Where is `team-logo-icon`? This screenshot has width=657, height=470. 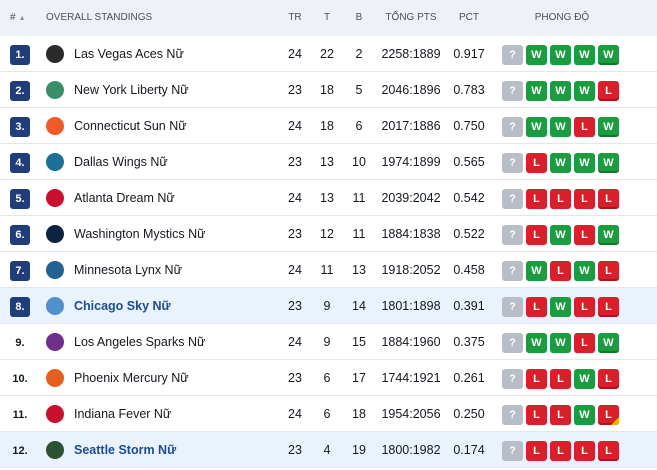 team-logo-icon is located at coordinates (55, 378).